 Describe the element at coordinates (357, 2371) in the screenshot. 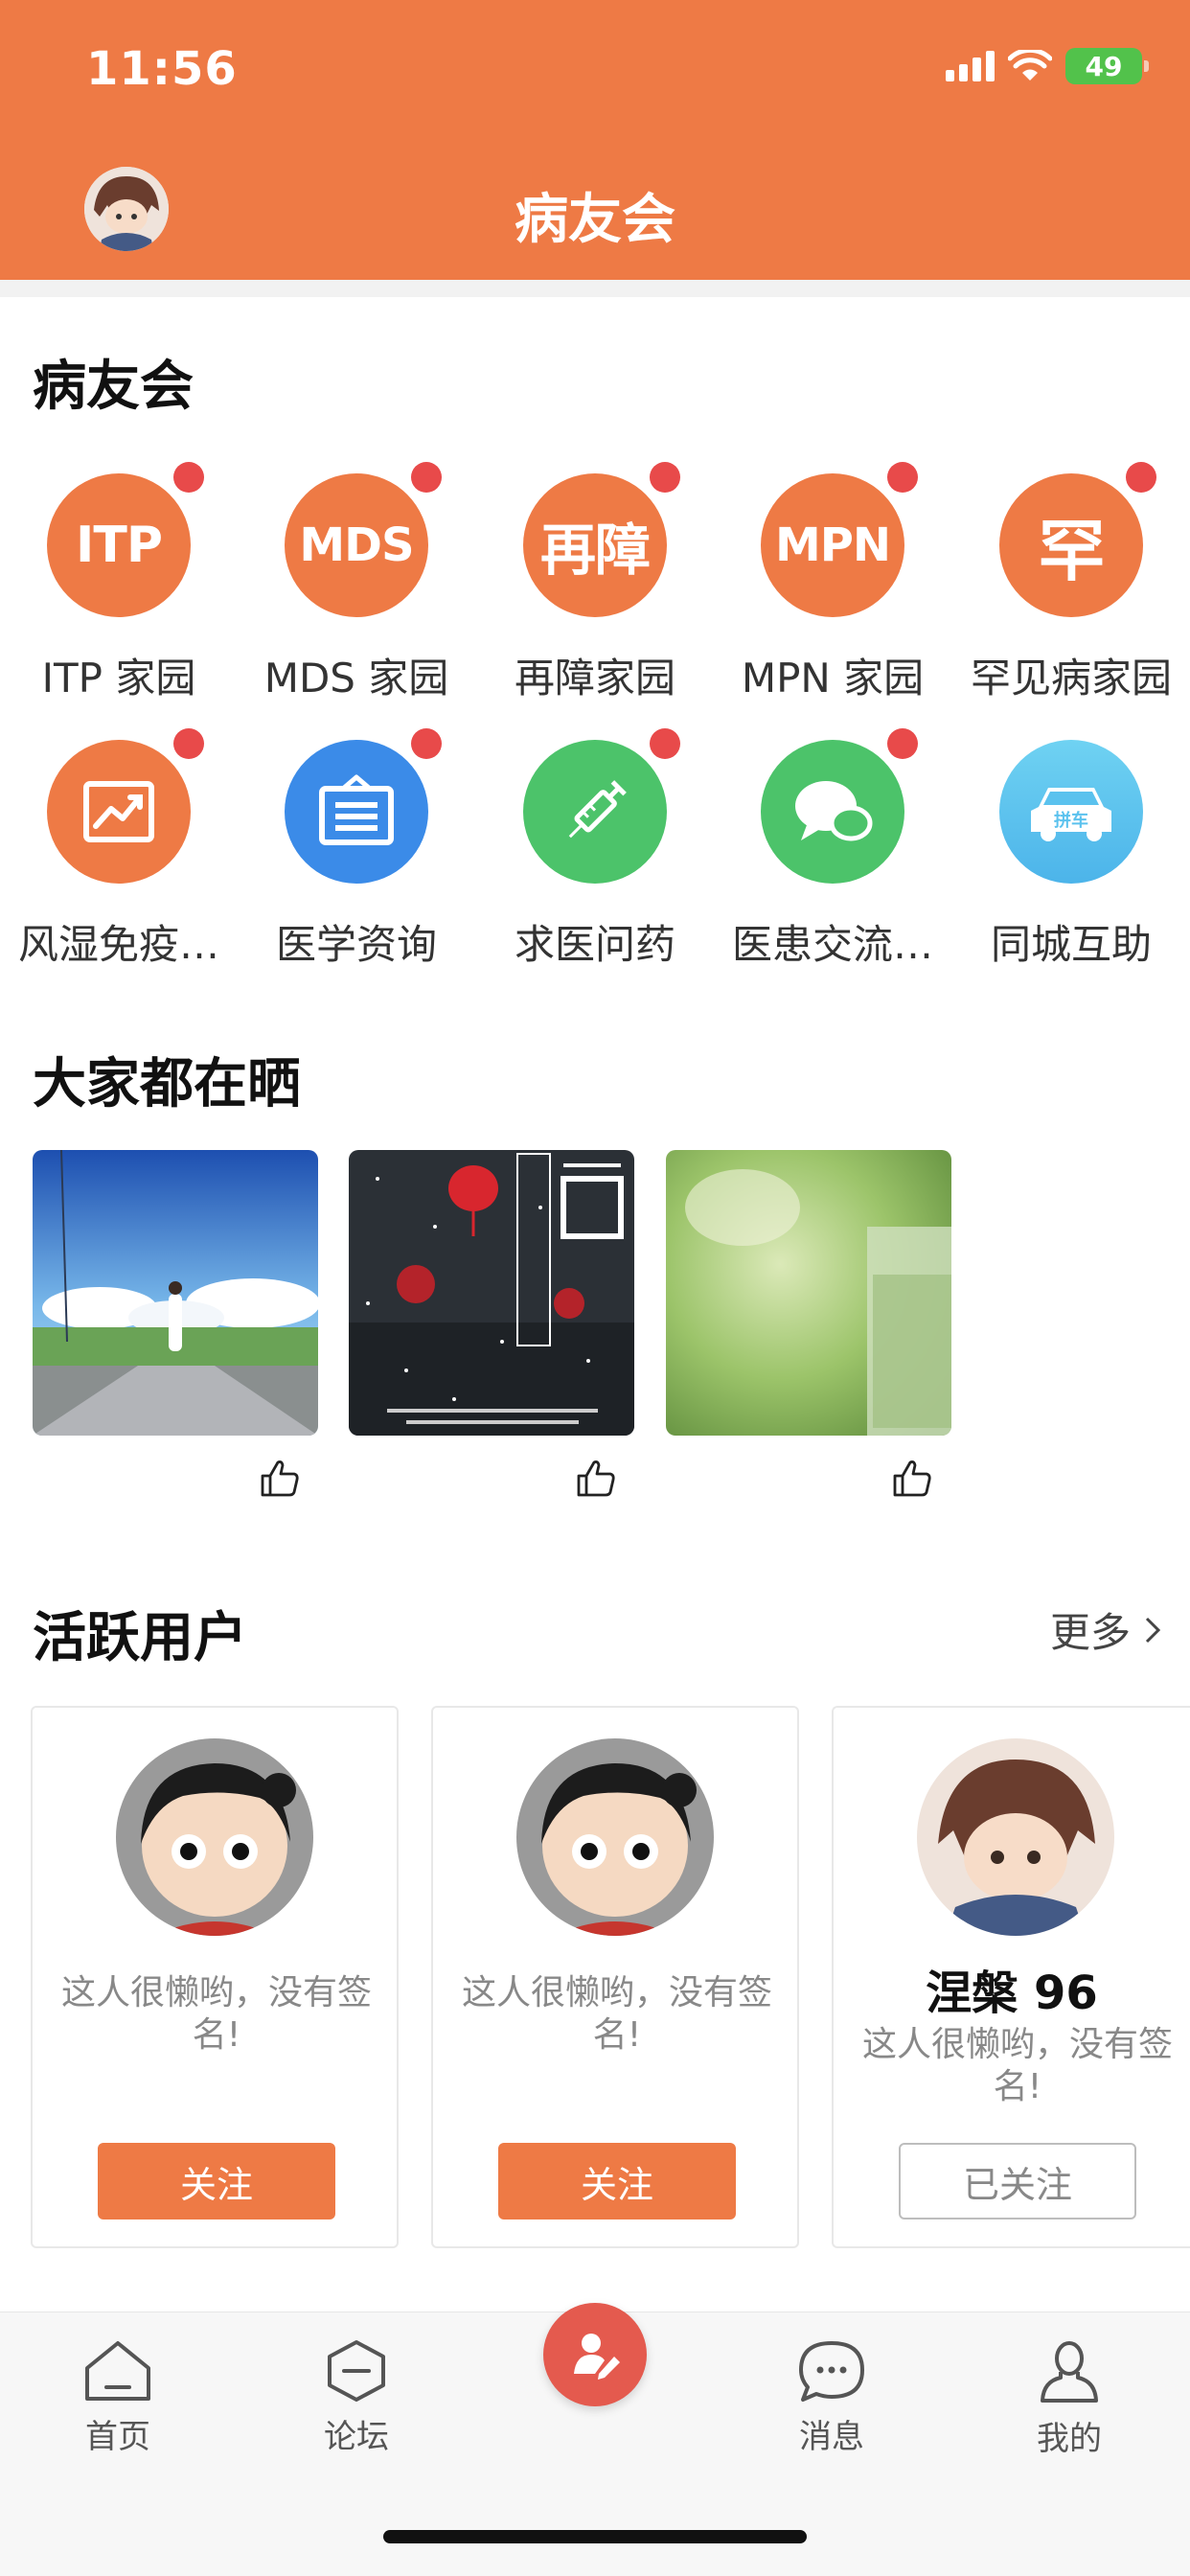

I see `forum-icon` at that location.